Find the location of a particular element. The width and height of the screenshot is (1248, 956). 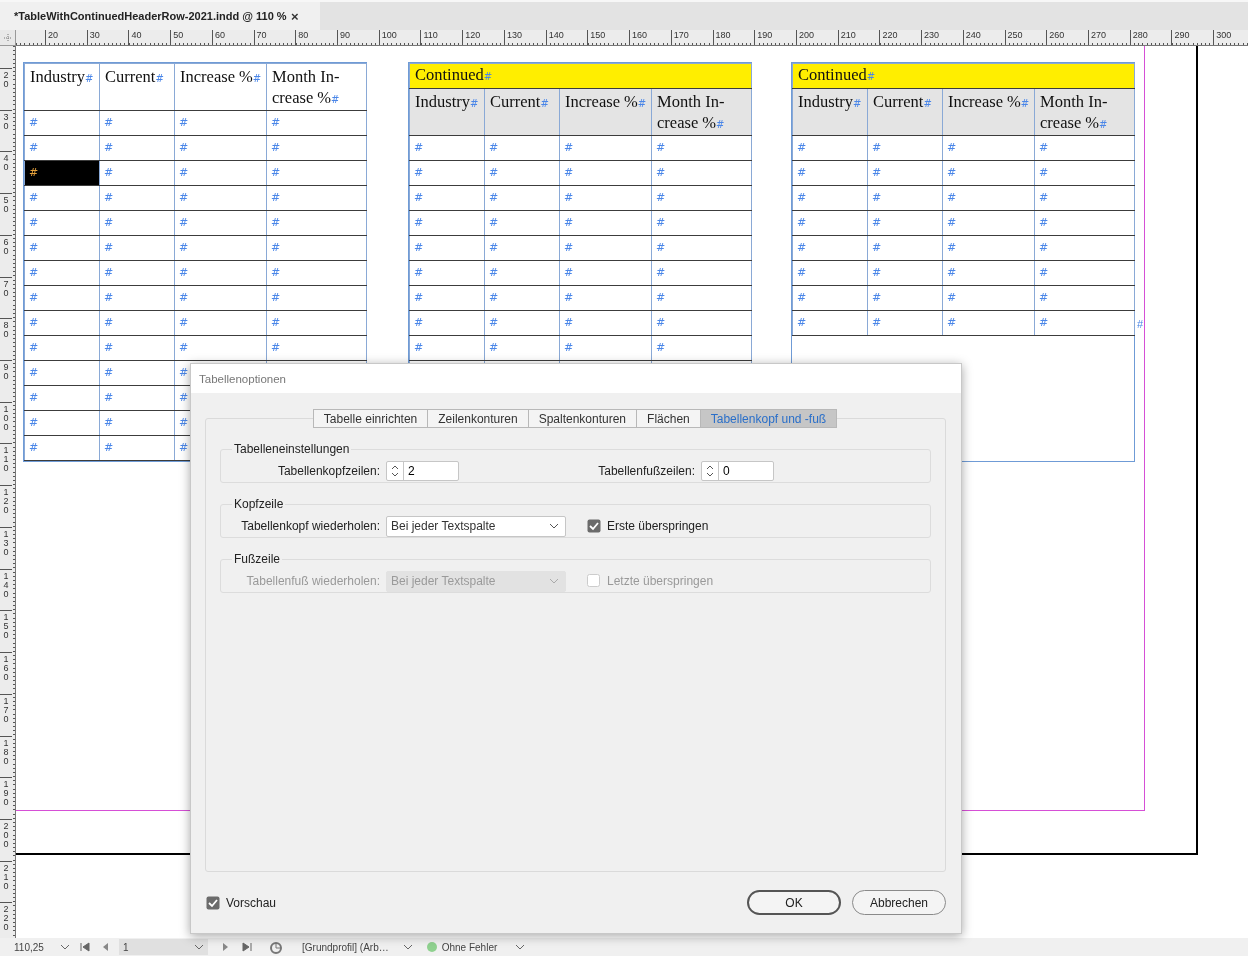

next-page-icon is located at coordinates (226, 947).